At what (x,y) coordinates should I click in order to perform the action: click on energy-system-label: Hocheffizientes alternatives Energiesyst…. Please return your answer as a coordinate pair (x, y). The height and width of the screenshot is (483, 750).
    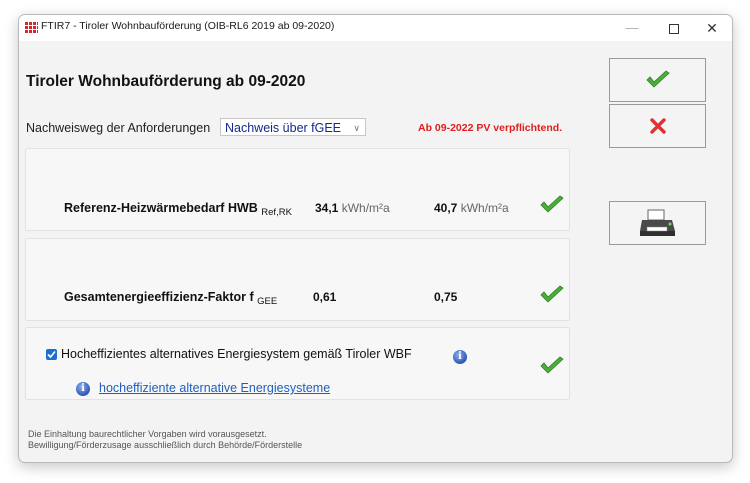
    Looking at the image, I should click on (236, 354).